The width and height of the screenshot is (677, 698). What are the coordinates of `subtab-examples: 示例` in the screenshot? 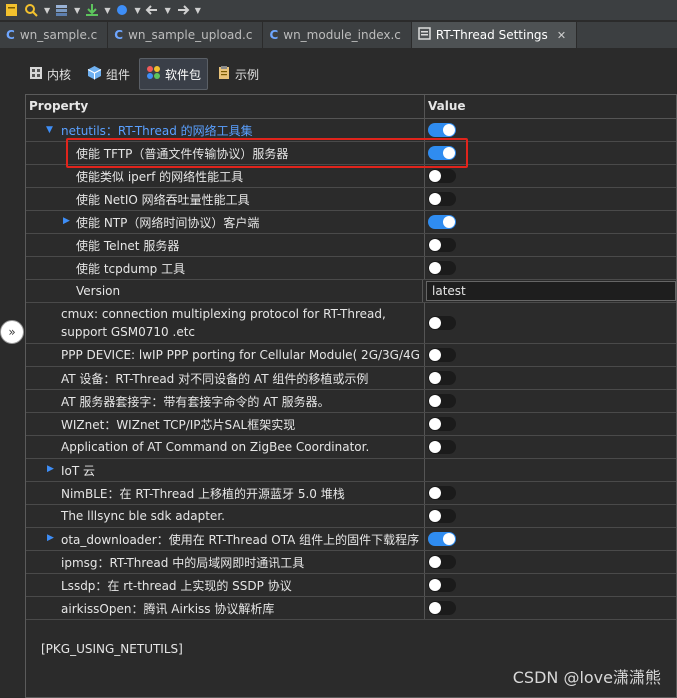 It's located at (238, 74).